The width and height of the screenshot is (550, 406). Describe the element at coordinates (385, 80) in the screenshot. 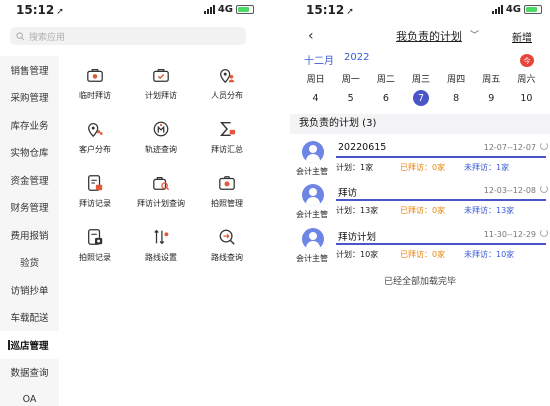

I see `weekday-label: 周二` at that location.